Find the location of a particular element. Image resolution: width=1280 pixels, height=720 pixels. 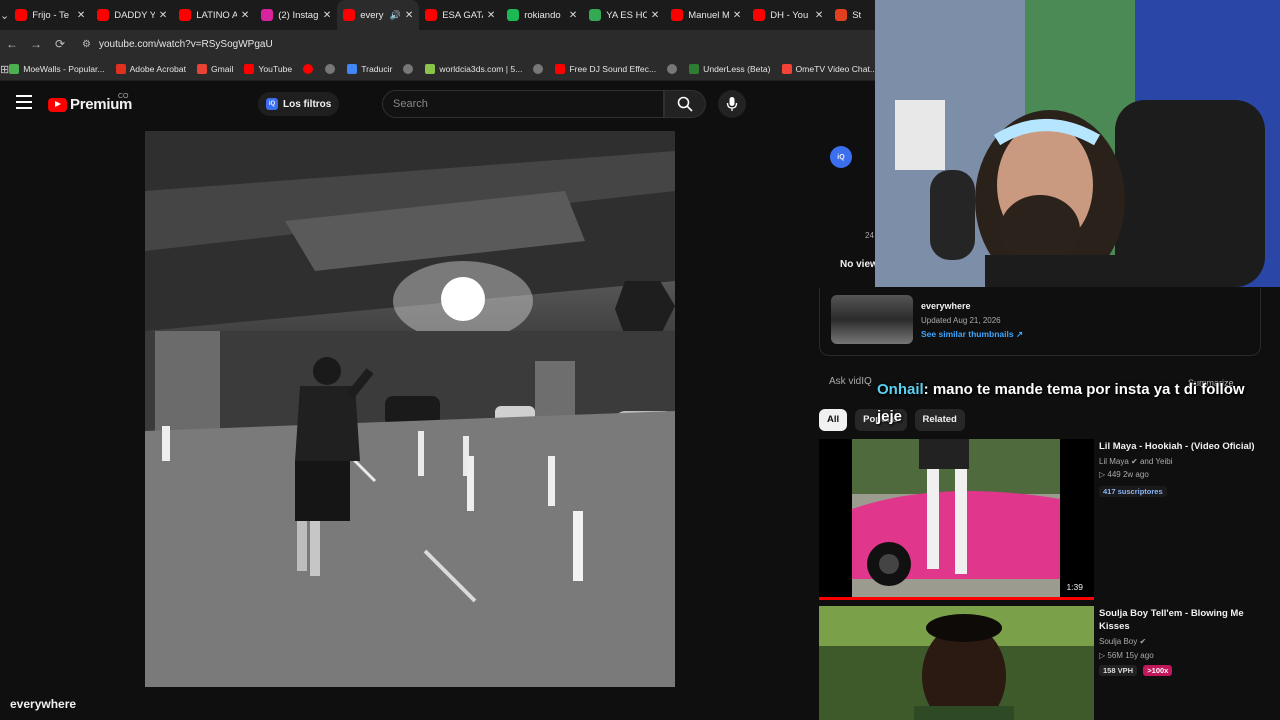

forward-arrow-icon: → is located at coordinates (36, 44).